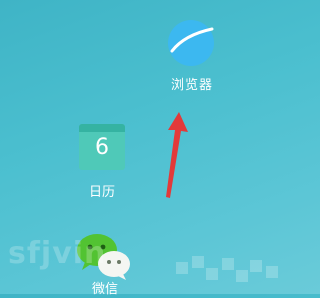  What do you see at coordinates (232, 269) in the screenshot?
I see `watermark-mosaic` at bounding box center [232, 269].